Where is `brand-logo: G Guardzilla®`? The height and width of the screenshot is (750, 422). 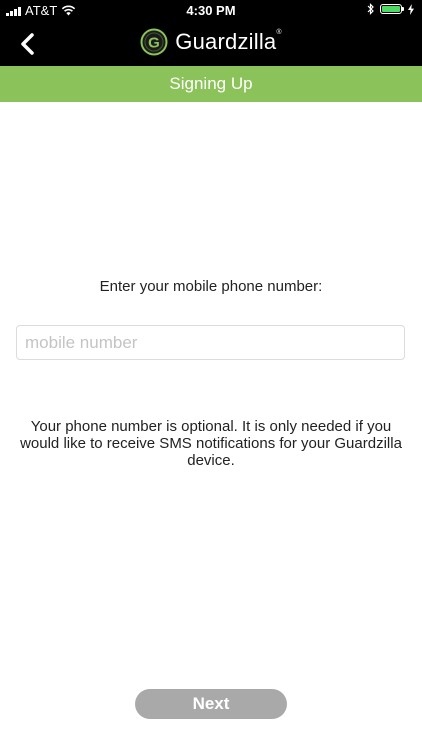
brand-logo: G Guardzilla® is located at coordinates (211, 42).